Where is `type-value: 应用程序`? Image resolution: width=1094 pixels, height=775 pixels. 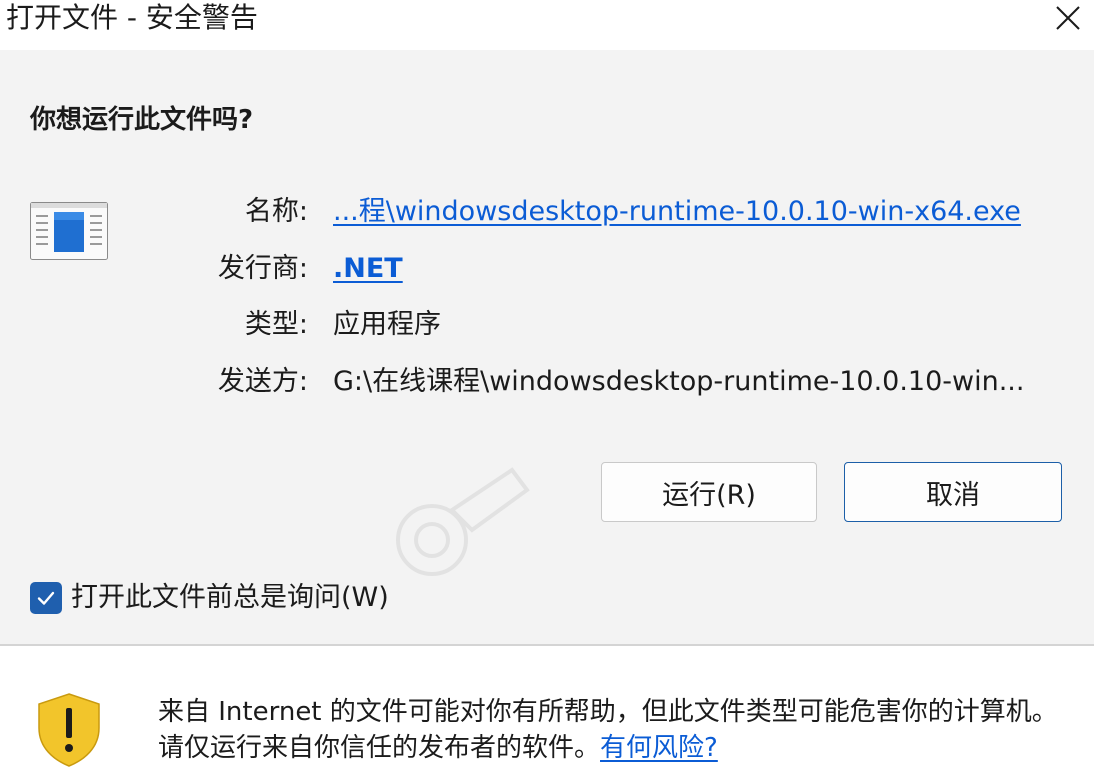
type-value: 应用程序 is located at coordinates (387, 324).